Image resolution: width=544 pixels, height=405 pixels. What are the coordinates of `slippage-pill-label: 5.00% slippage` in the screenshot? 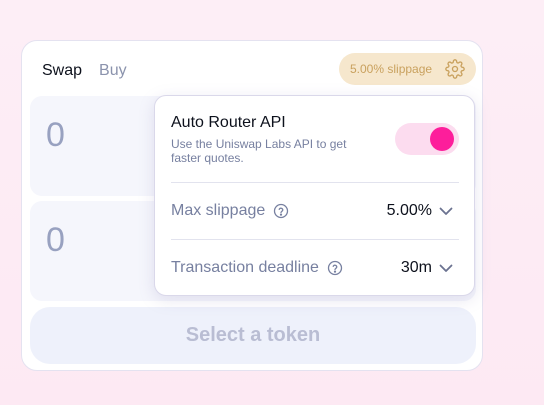 It's located at (391, 69).